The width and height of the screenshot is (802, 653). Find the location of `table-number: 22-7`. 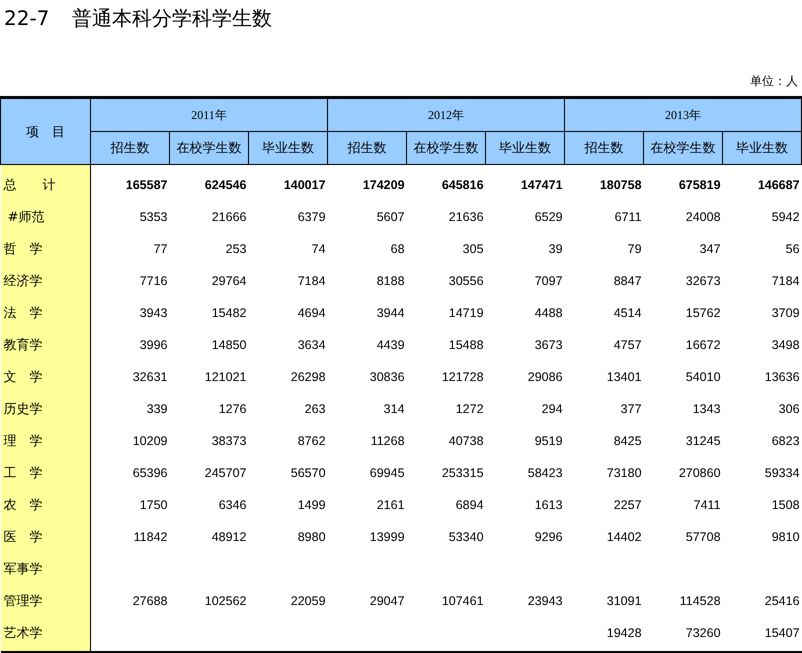

table-number: 22-7 is located at coordinates (27, 18).